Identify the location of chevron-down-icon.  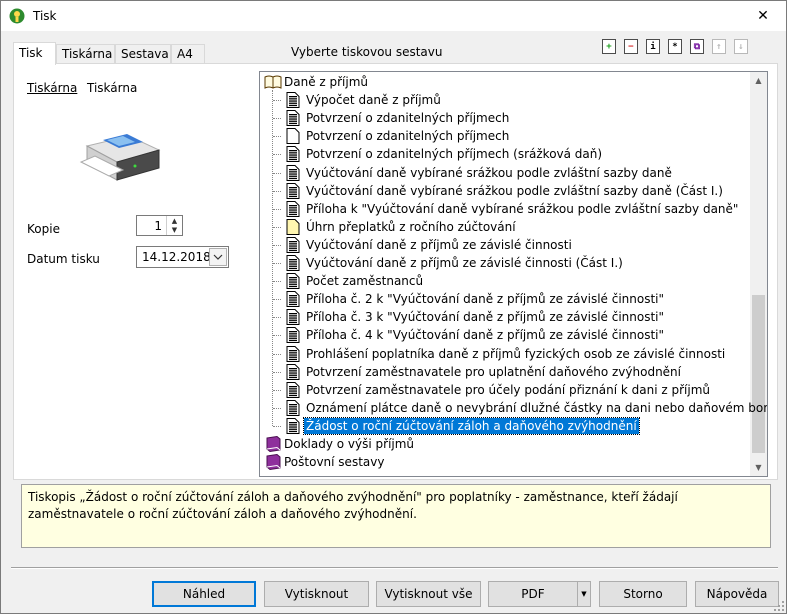
(218, 257).